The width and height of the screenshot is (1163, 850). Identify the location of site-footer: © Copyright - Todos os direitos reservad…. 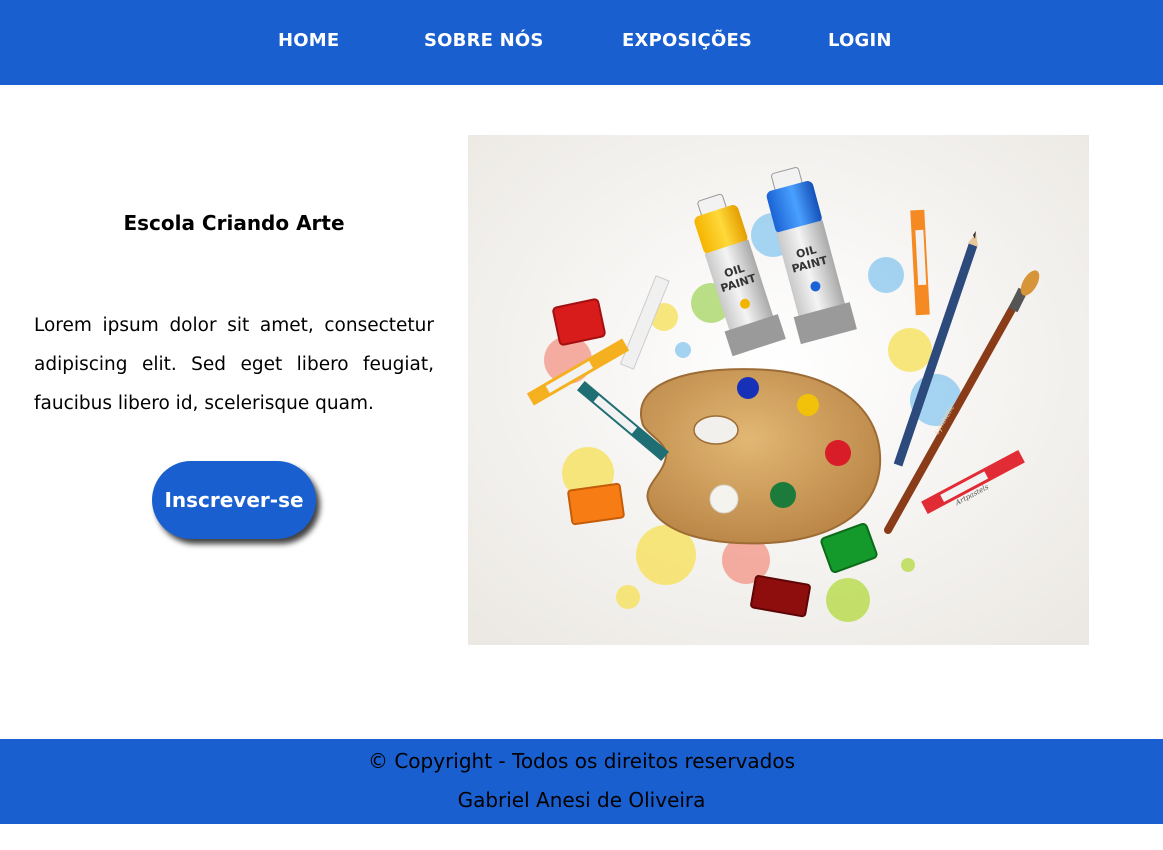
(581, 781).